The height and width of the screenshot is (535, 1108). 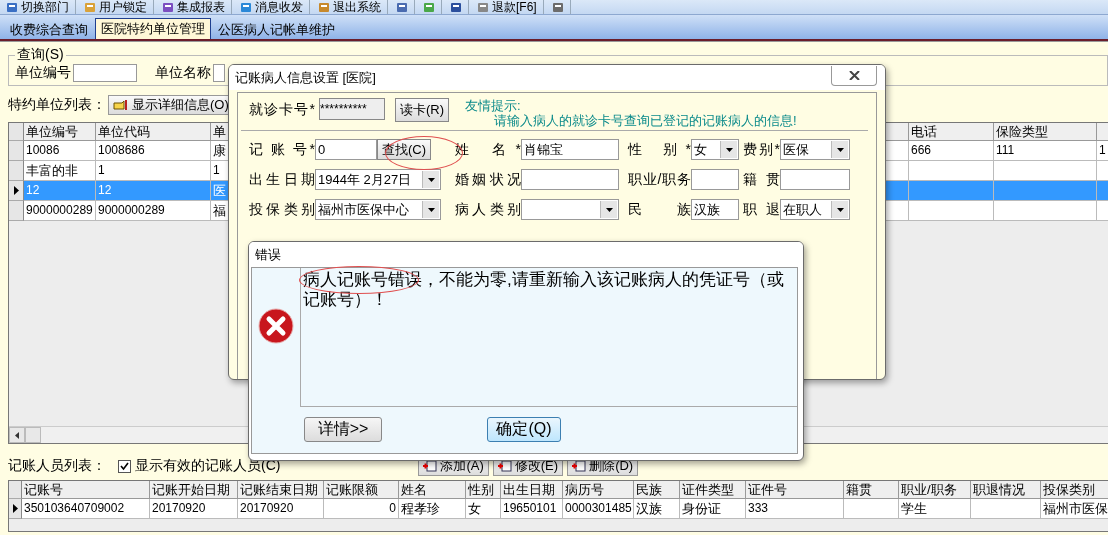 I want to click on column-header: 病历号, so click(x=598, y=490).